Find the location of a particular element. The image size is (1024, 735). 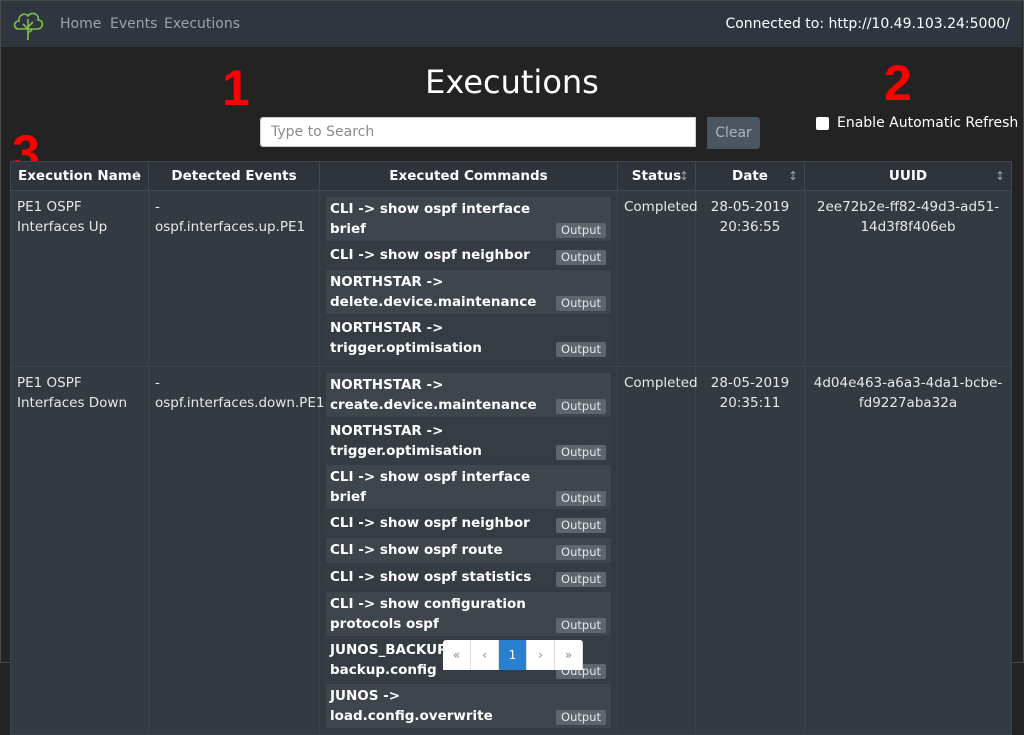

command-item: CLI -> show ospf route Output is located at coordinates (468, 550).